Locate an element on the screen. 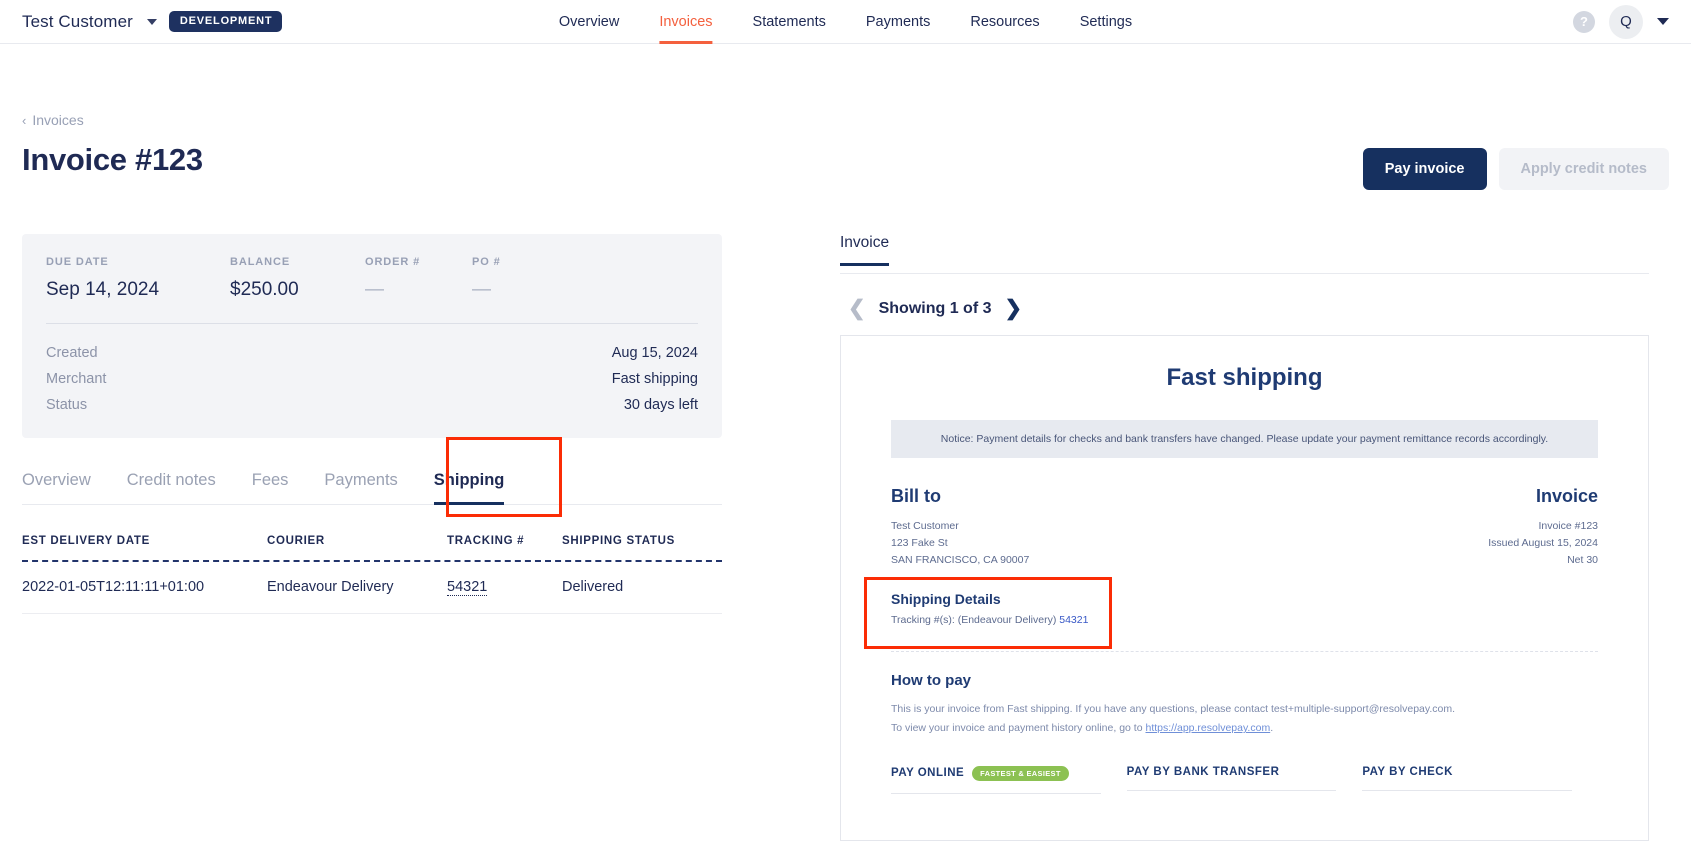 This screenshot has width=1691, height=848. account-menu-chevron-down-icon is located at coordinates (1663, 21).